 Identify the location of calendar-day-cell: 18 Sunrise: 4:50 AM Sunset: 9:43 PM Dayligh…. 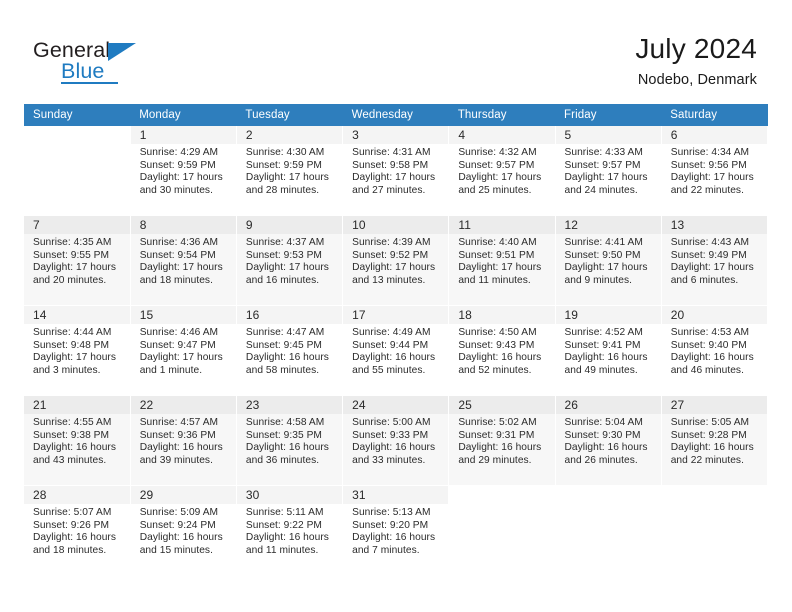
(502, 350).